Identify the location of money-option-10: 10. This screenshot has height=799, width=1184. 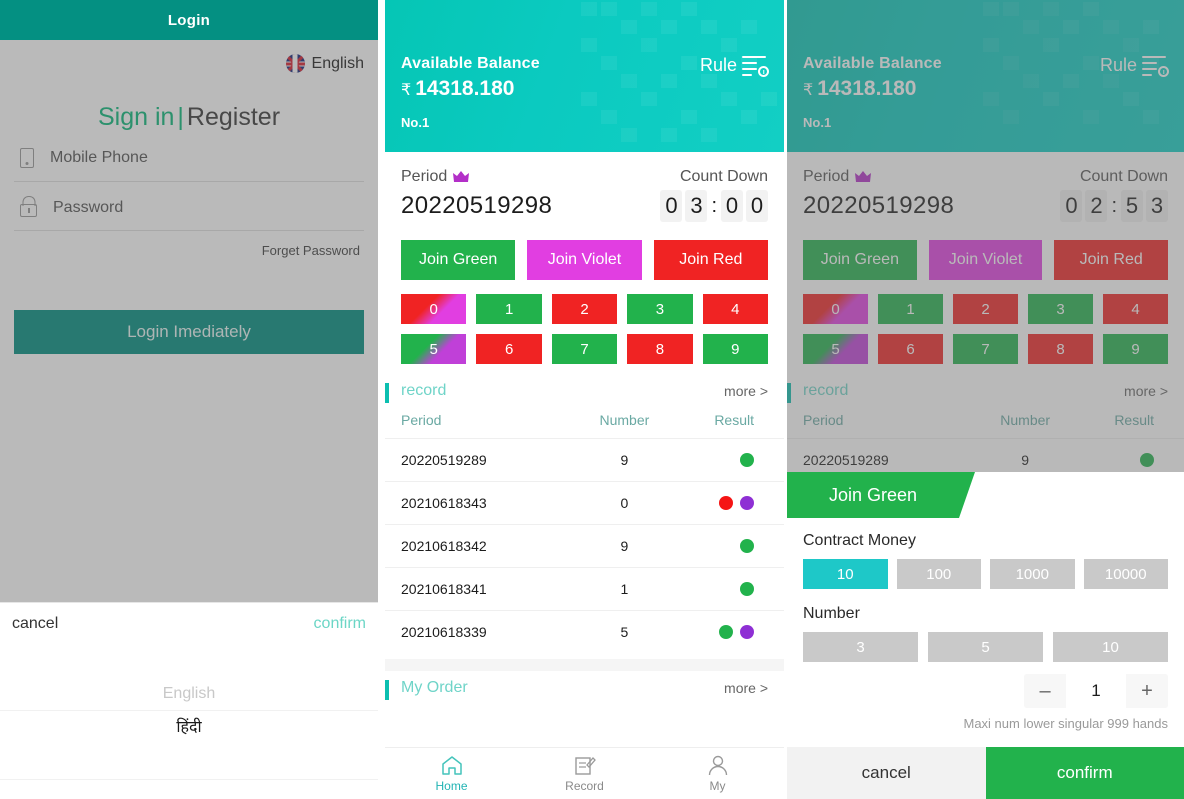
(845, 574).